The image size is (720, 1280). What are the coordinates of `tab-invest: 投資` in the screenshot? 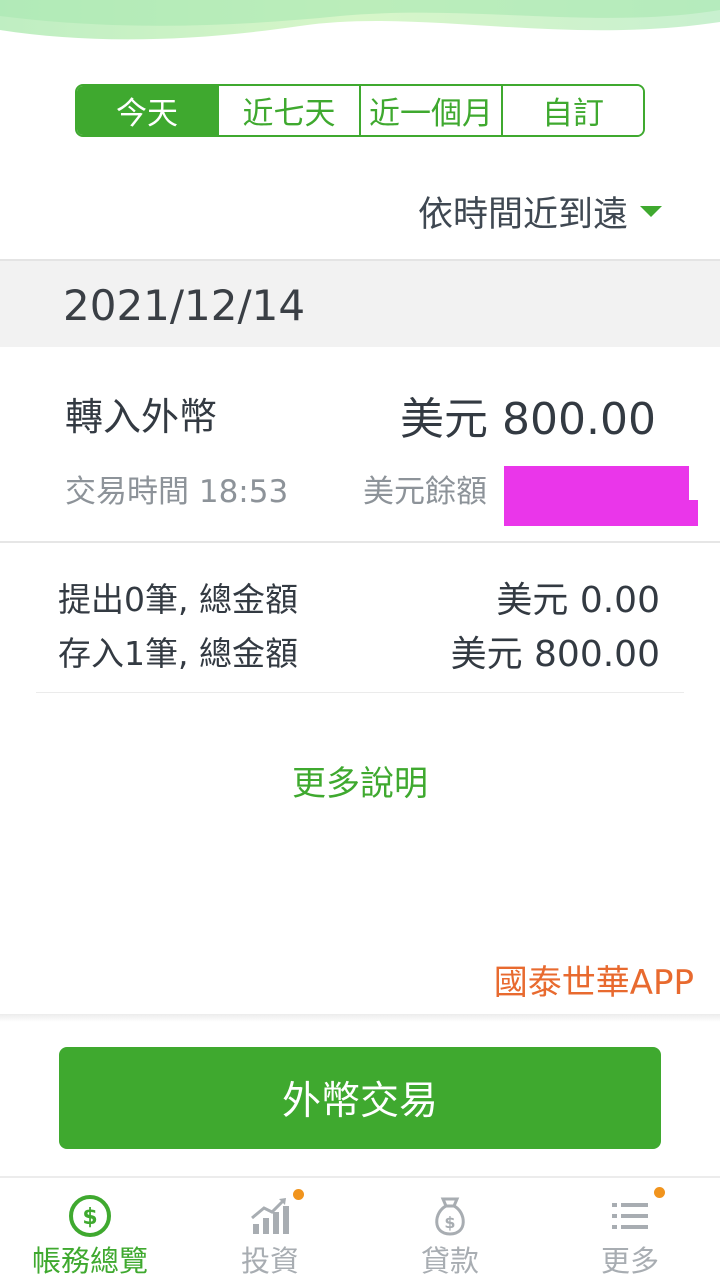 It's located at (270, 1229).